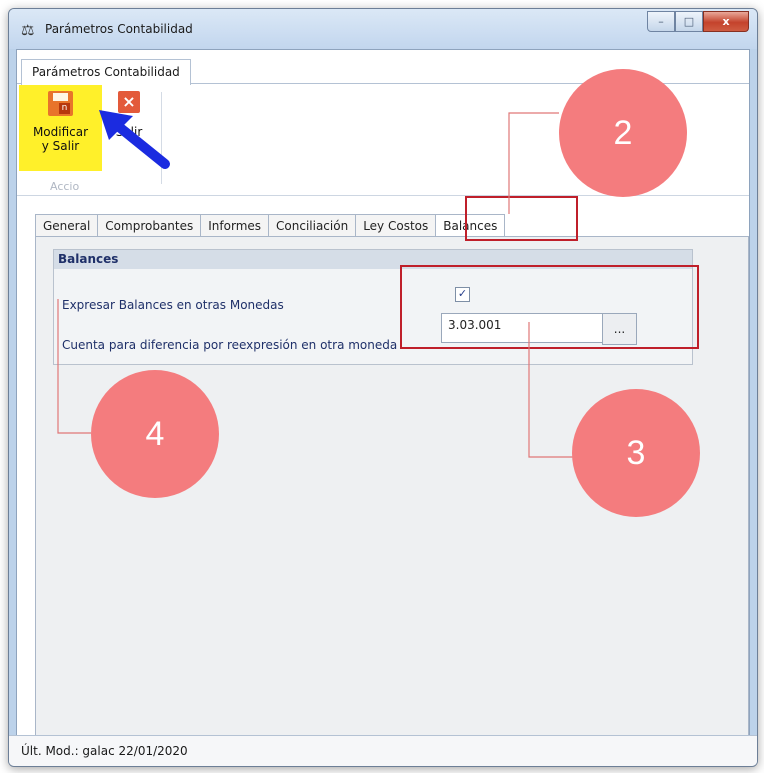  Describe the element at coordinates (636, 453) in the screenshot. I see `annotation-circle-3: 3` at that location.